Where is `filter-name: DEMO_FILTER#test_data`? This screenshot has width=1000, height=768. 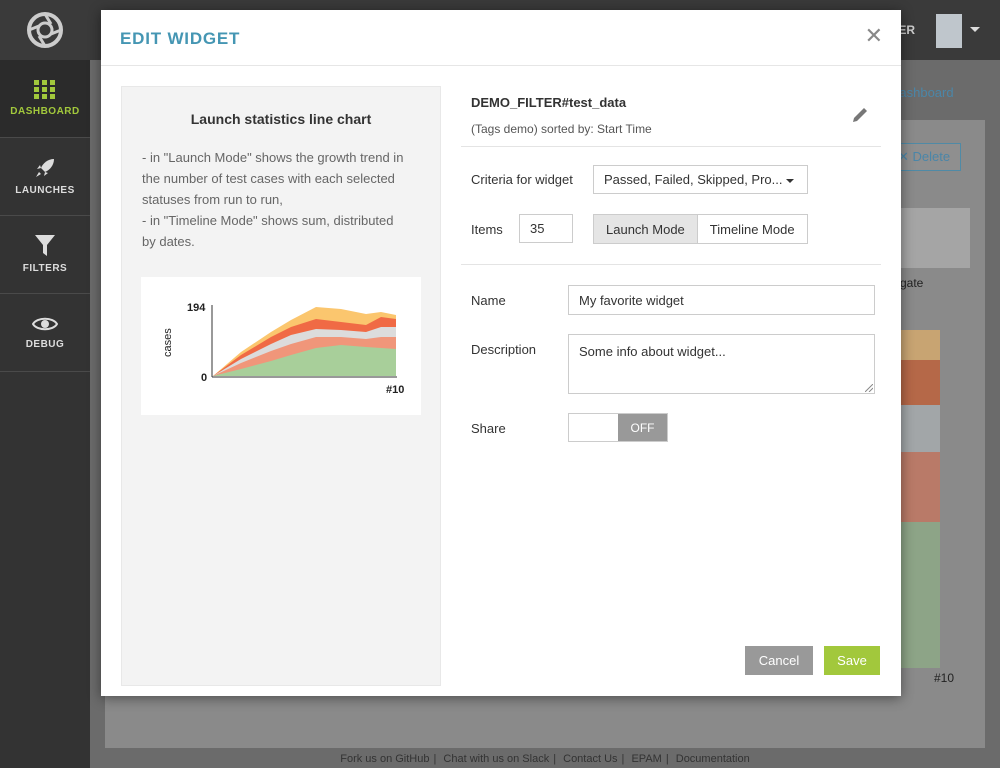
filter-name: DEMO_FILTER#test_data is located at coordinates (549, 102).